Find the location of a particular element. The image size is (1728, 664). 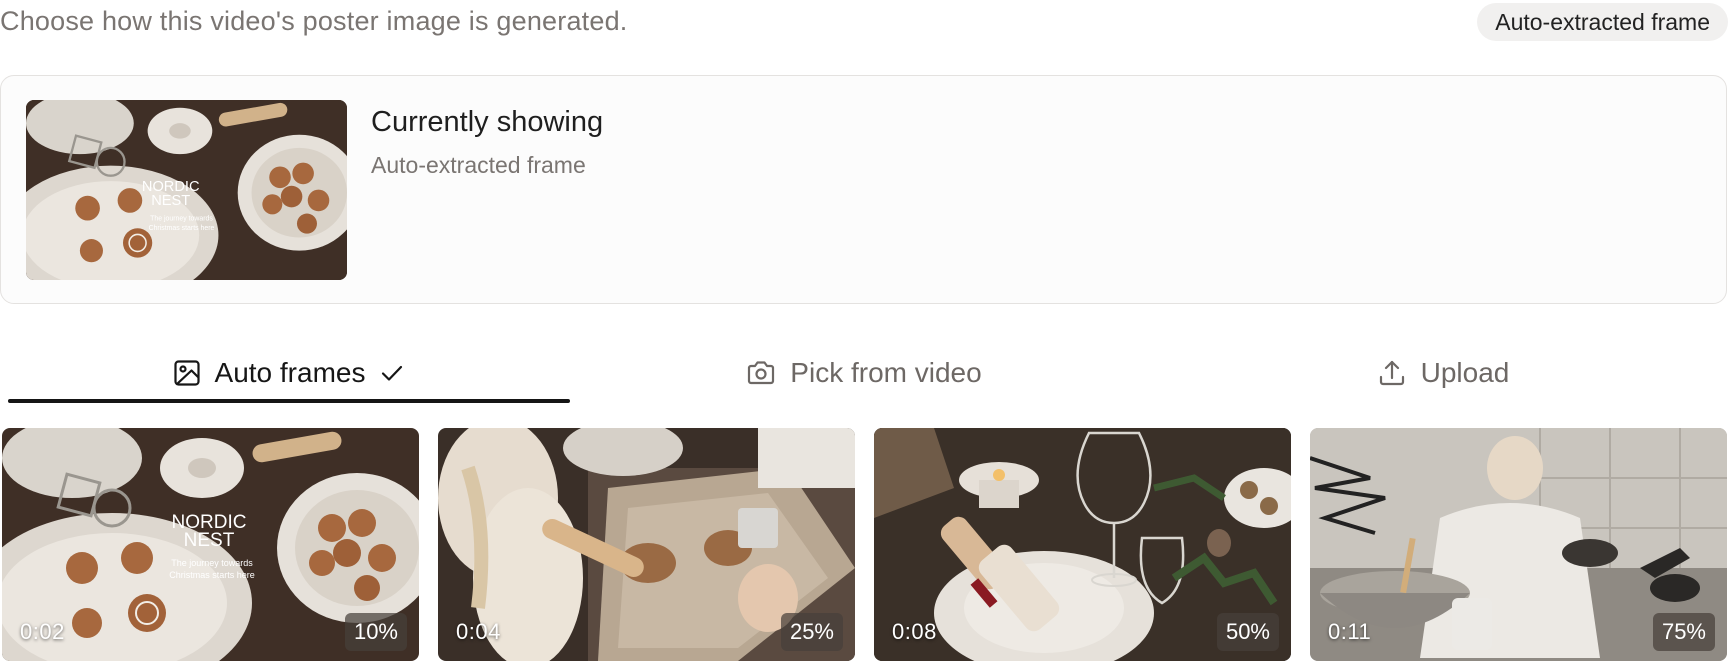

current-poster-title: Currently showing is located at coordinates (487, 122).